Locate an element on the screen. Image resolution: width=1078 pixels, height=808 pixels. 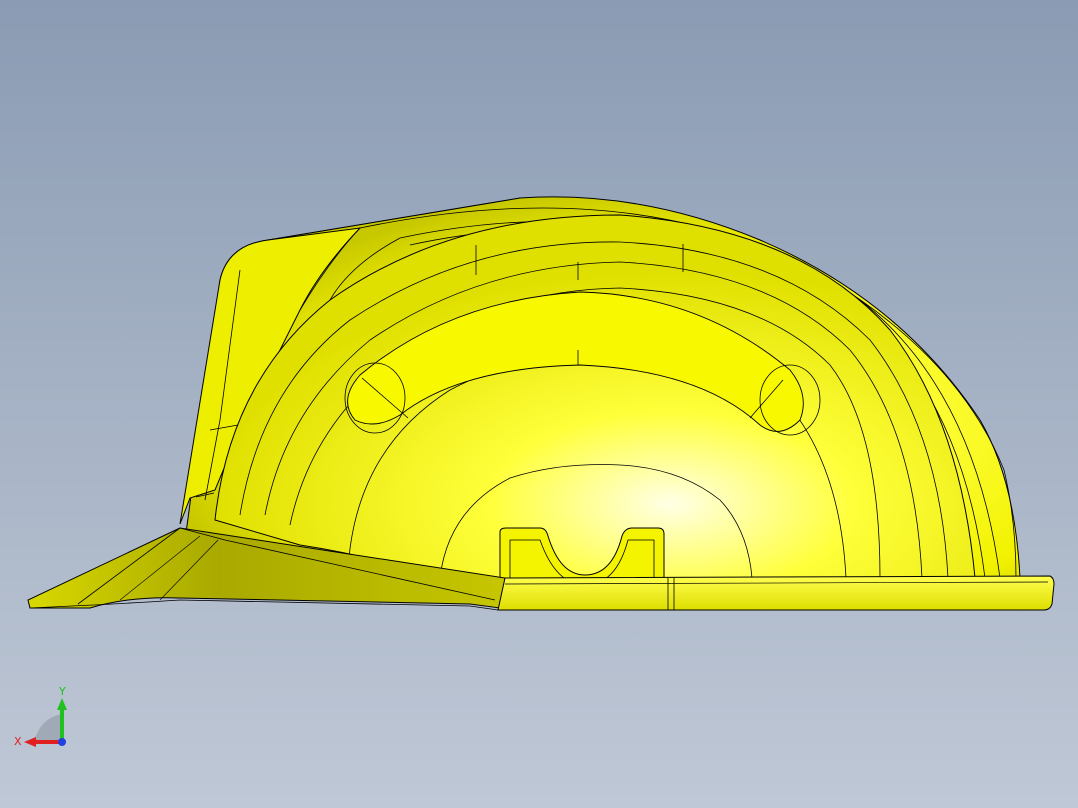
coordinate-triad: Y X is located at coordinates (40, 716).